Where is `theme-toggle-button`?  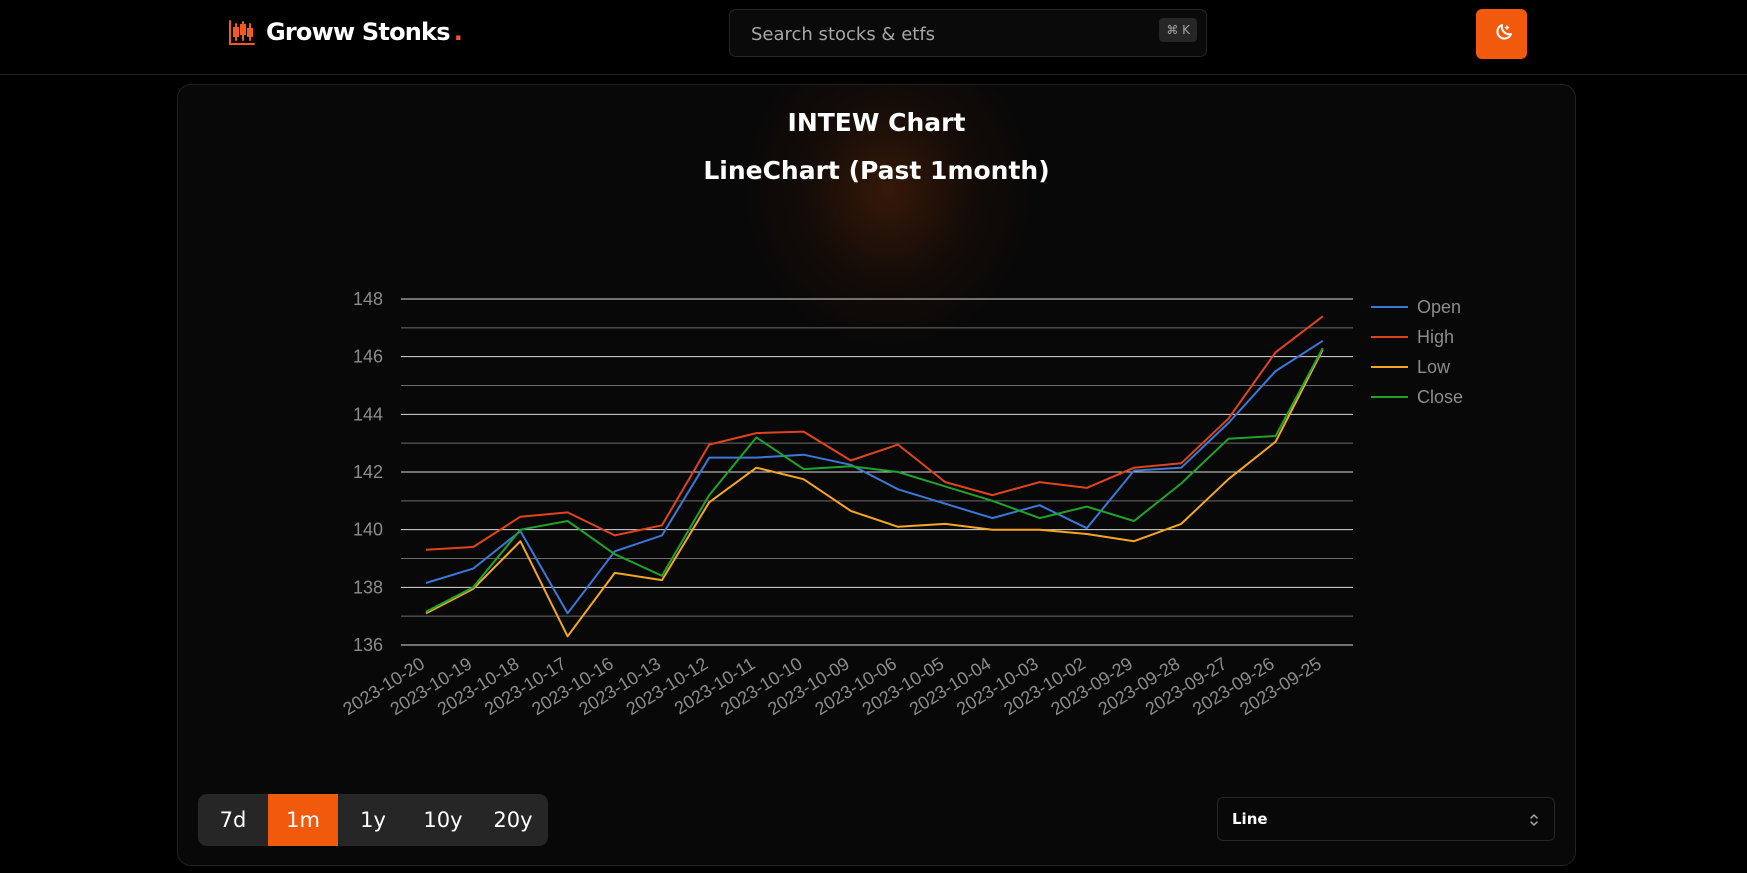
theme-toggle-button is located at coordinates (1501, 34).